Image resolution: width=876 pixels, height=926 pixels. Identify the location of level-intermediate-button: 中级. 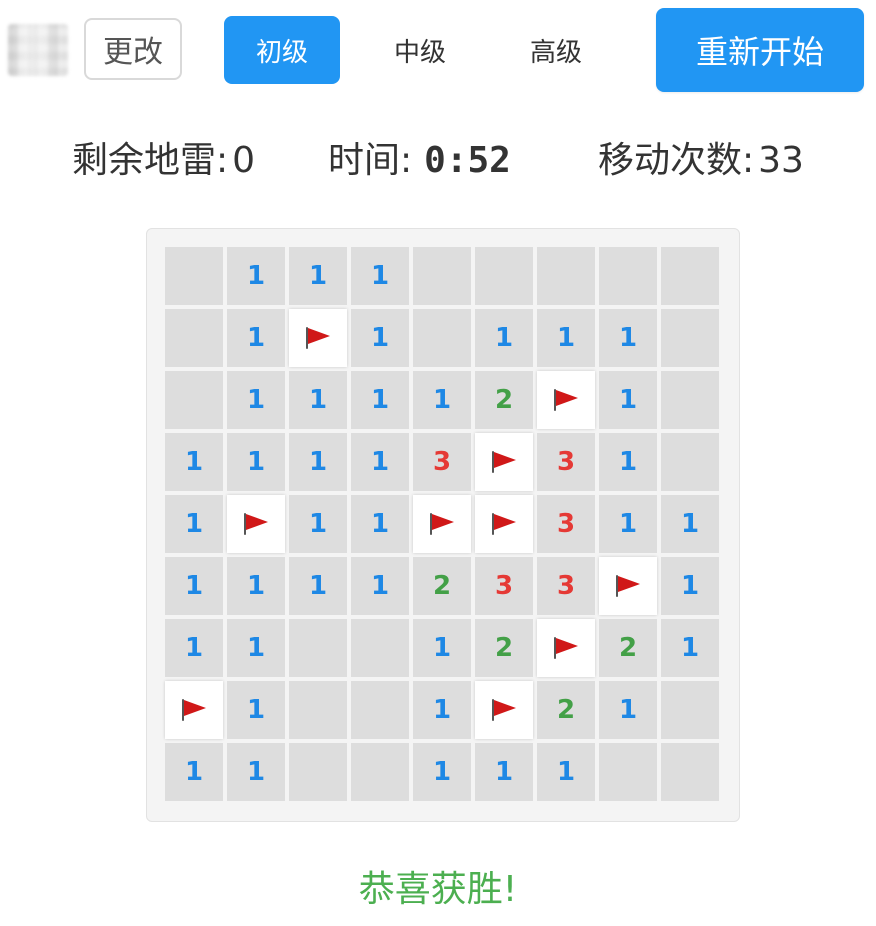
(420, 50).